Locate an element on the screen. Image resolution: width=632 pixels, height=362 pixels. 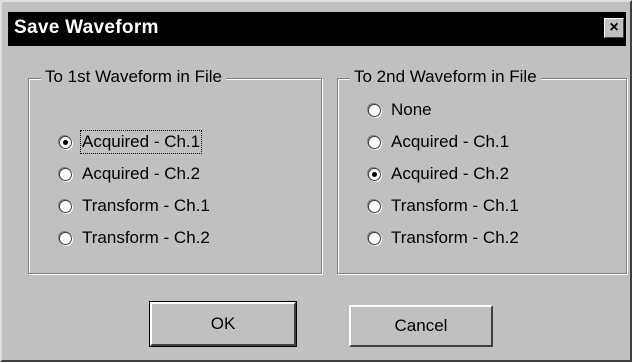
radio-second-transform-ch2: Transform - Ch.2 is located at coordinates (443, 238).